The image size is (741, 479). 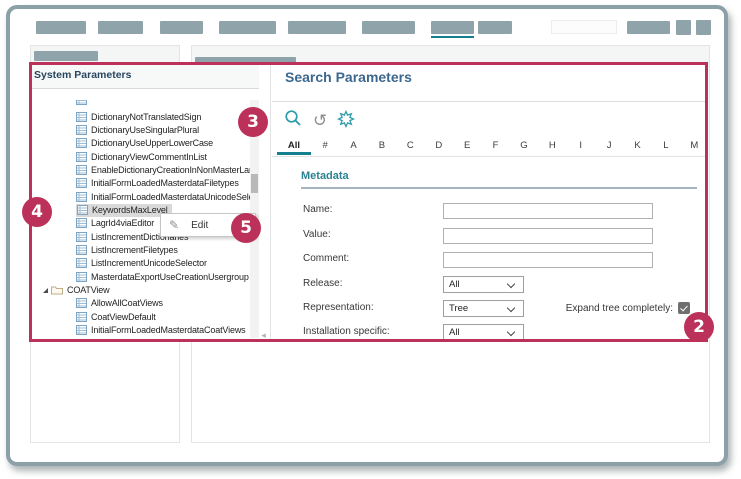 I want to click on tree-item: DictionaryUseUpperLowerCase, so click(x=144, y=143).